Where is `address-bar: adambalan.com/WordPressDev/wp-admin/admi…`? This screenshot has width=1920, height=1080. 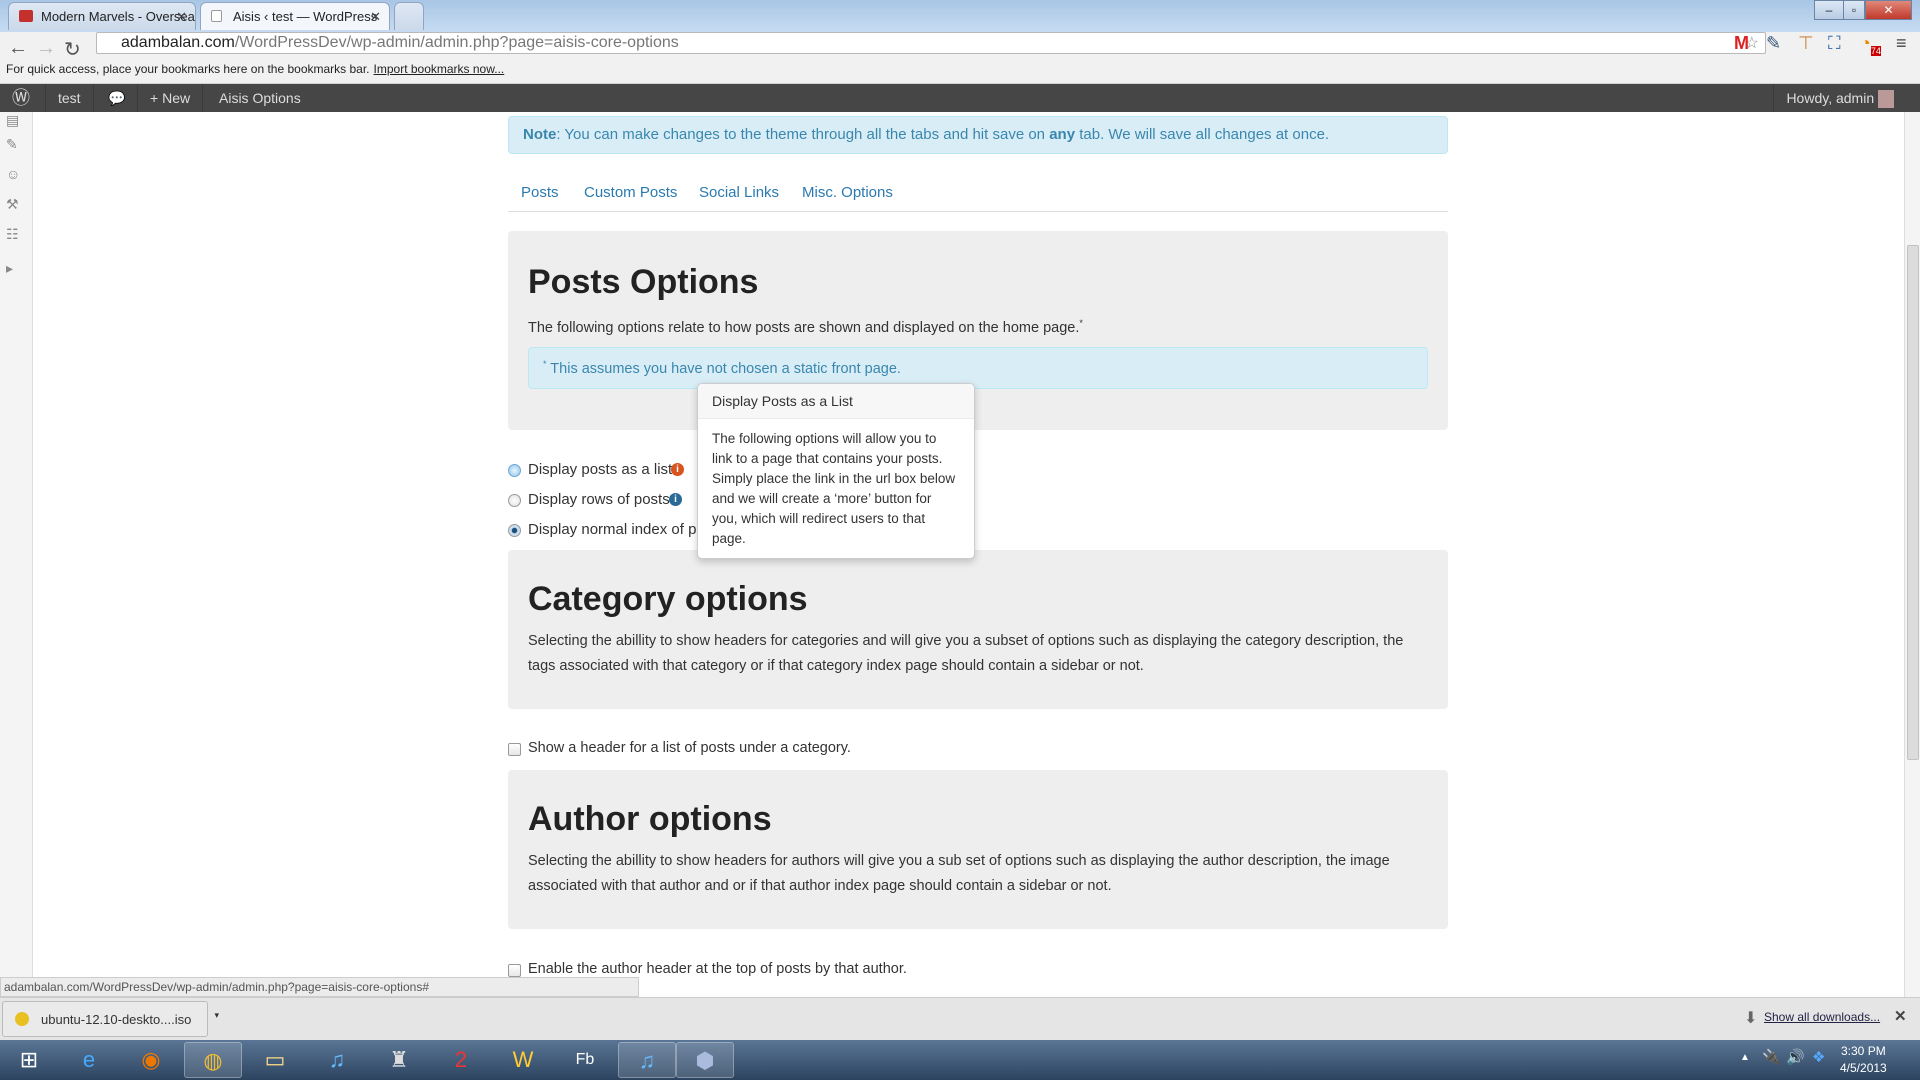 address-bar: adambalan.com/WordPressDev/wp-admin/admi… is located at coordinates (931, 43).